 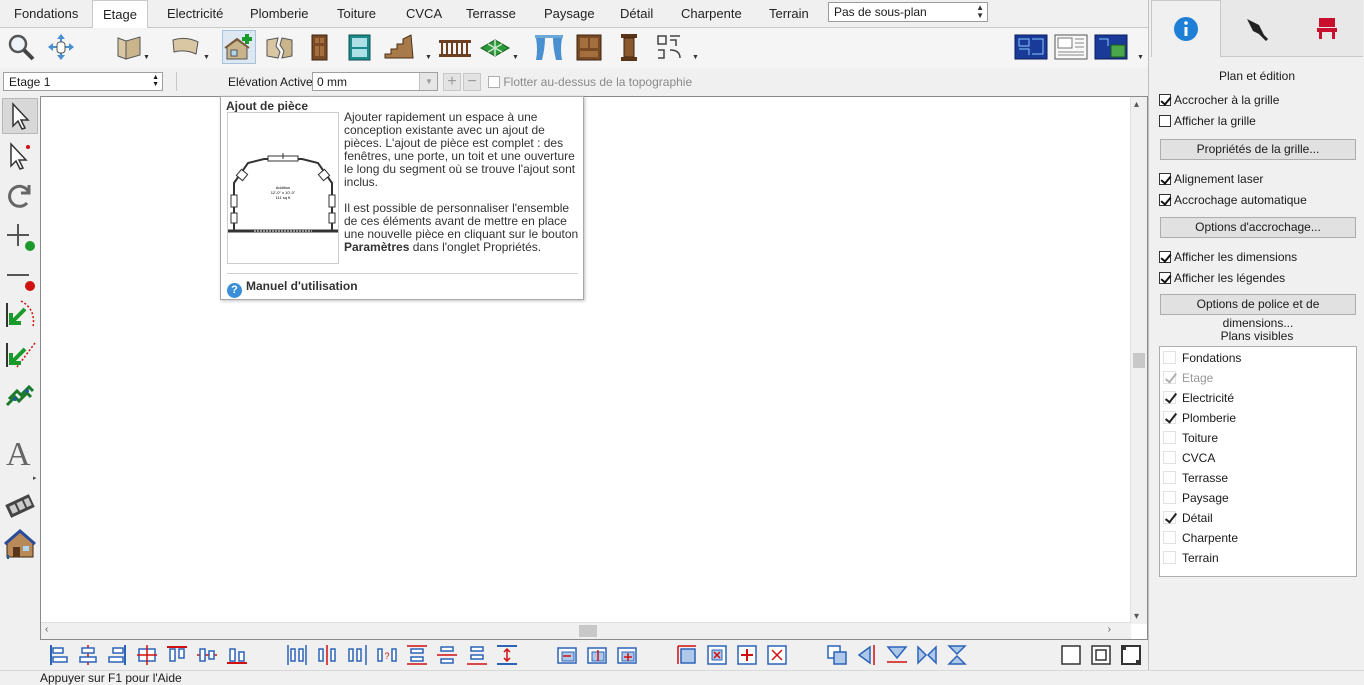 What do you see at coordinates (359, 47) in the screenshot?
I see `window-icon` at bounding box center [359, 47].